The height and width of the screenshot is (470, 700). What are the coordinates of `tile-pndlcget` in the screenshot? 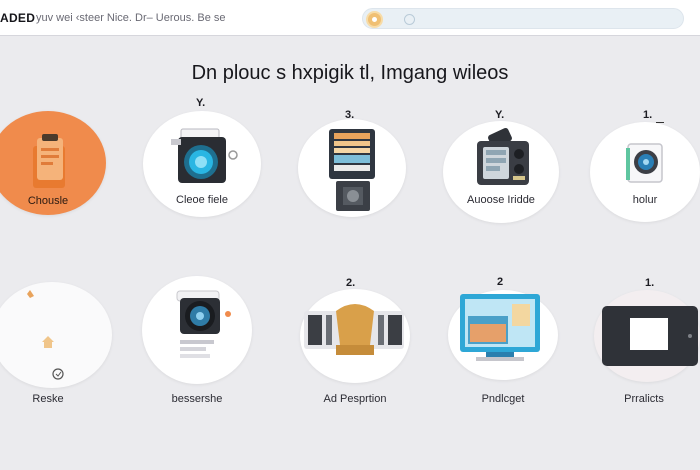 It's located at (503, 335).